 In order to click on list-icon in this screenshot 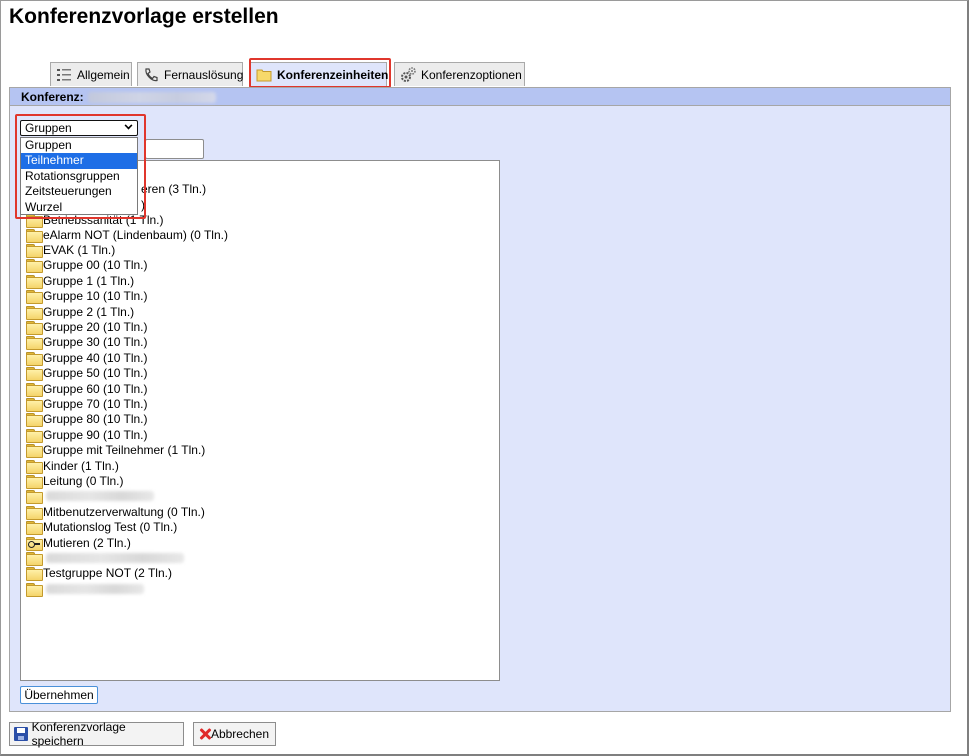, I will do `click(64, 75)`.